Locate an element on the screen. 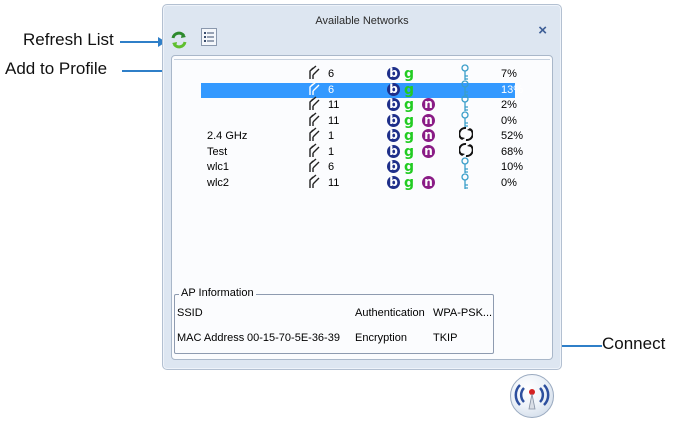 This screenshot has height=422, width=675. mac-address-value: 00-15-70-5E-36-39 is located at coordinates (293, 338).